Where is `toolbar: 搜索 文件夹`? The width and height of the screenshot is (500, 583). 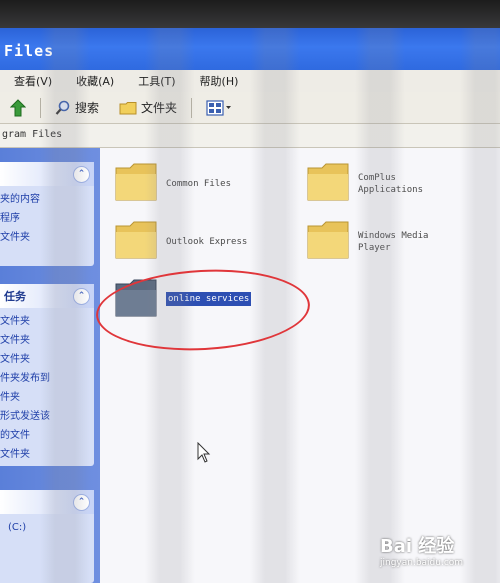 toolbar: 搜索 文件夹 is located at coordinates (250, 108).